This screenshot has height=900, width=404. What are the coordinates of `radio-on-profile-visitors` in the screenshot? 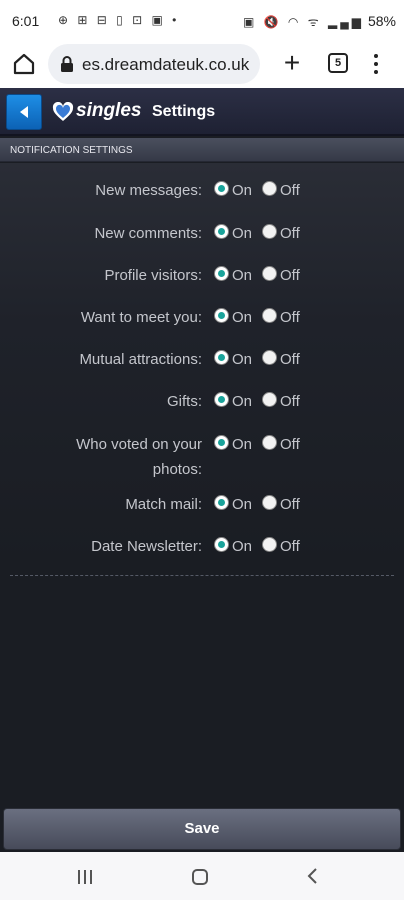 It's located at (221, 273).